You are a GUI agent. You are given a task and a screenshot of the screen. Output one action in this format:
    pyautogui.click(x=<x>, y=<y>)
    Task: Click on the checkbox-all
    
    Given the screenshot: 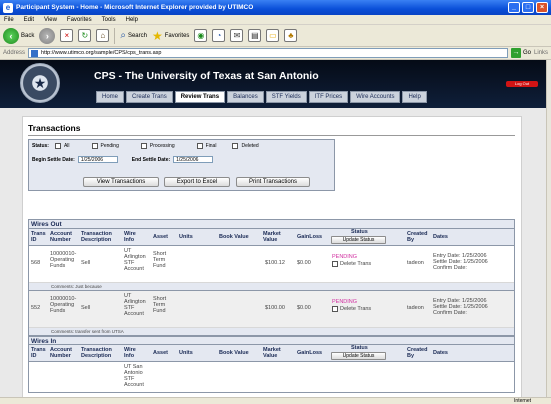 What is the action you would take?
    pyautogui.click(x=57, y=146)
    